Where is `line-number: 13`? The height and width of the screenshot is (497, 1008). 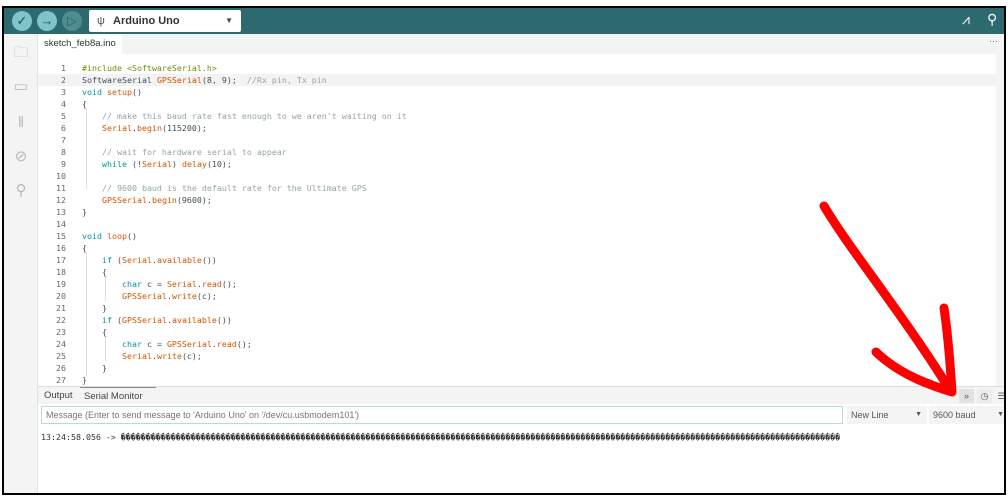
line-number: 13 is located at coordinates (61, 212).